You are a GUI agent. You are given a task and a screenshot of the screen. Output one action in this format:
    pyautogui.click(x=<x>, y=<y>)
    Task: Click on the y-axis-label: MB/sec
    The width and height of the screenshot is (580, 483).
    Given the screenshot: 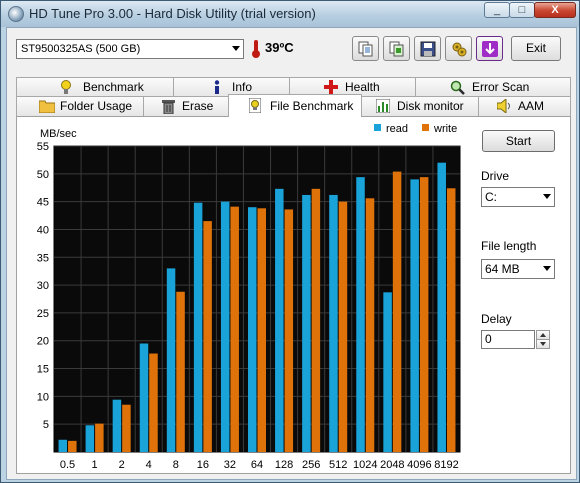 What is the action you would take?
    pyautogui.click(x=58, y=134)
    